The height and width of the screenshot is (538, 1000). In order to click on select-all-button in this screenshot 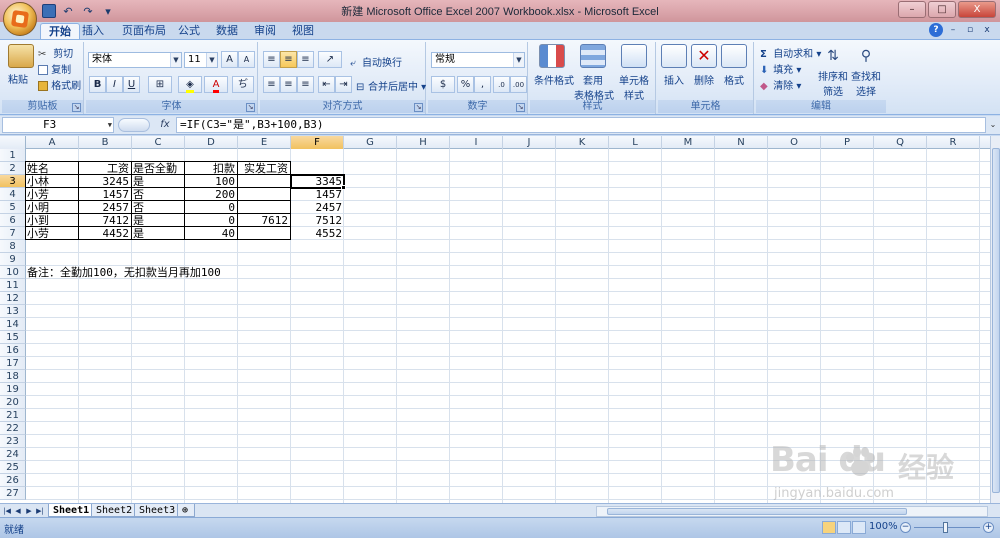, I will do `click(13, 142)`.